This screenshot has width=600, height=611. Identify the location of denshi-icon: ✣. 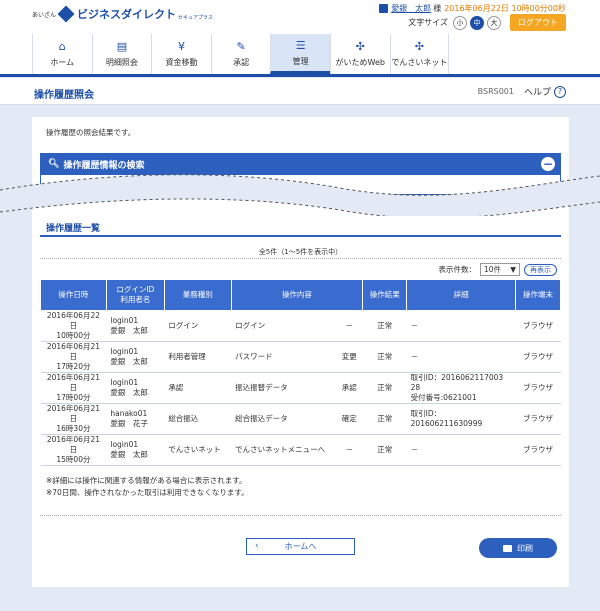
(419, 46).